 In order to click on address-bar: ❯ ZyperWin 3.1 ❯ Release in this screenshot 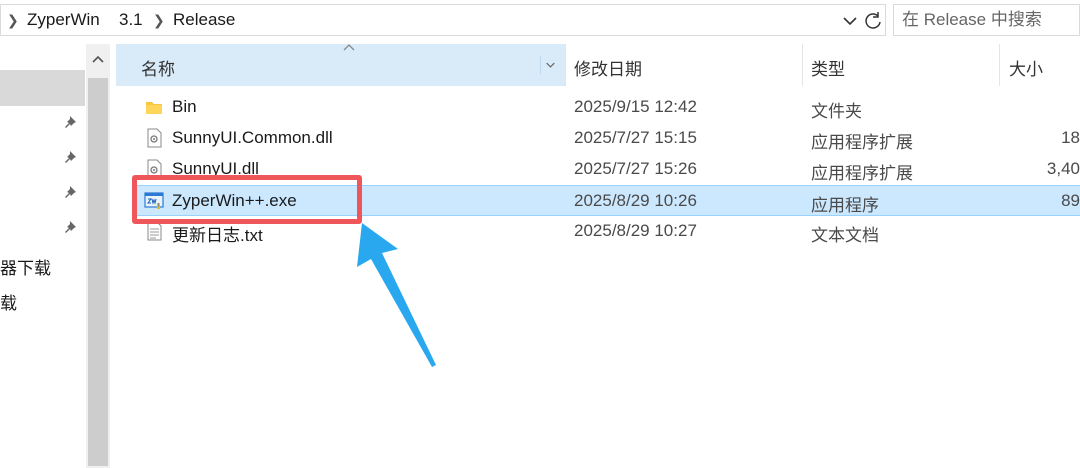, I will do `click(443, 20)`.